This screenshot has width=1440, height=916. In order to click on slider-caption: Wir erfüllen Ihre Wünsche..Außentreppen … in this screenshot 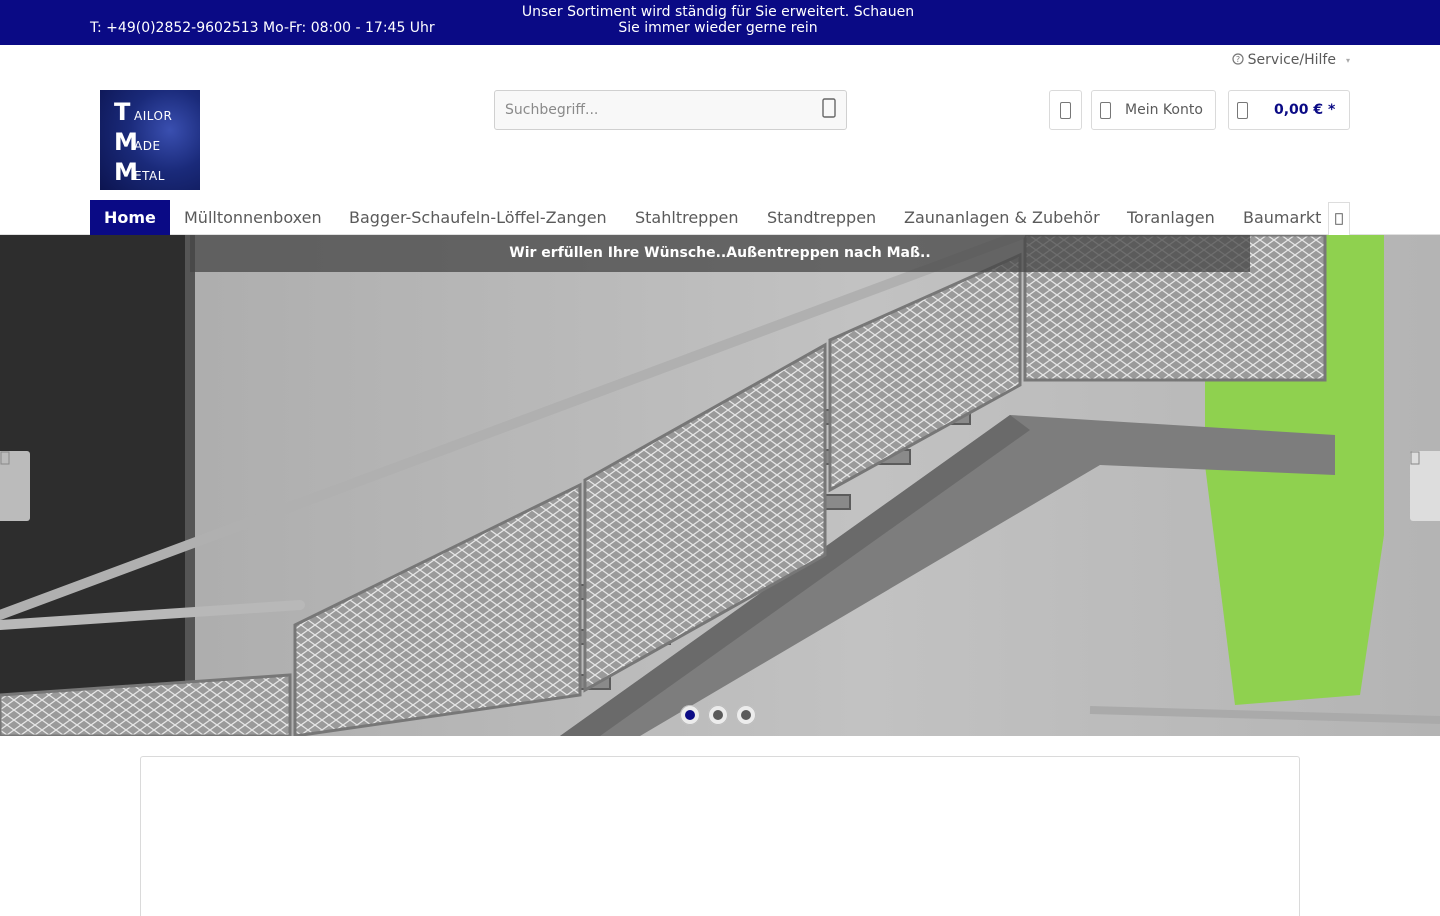, I will do `click(720, 253)`.